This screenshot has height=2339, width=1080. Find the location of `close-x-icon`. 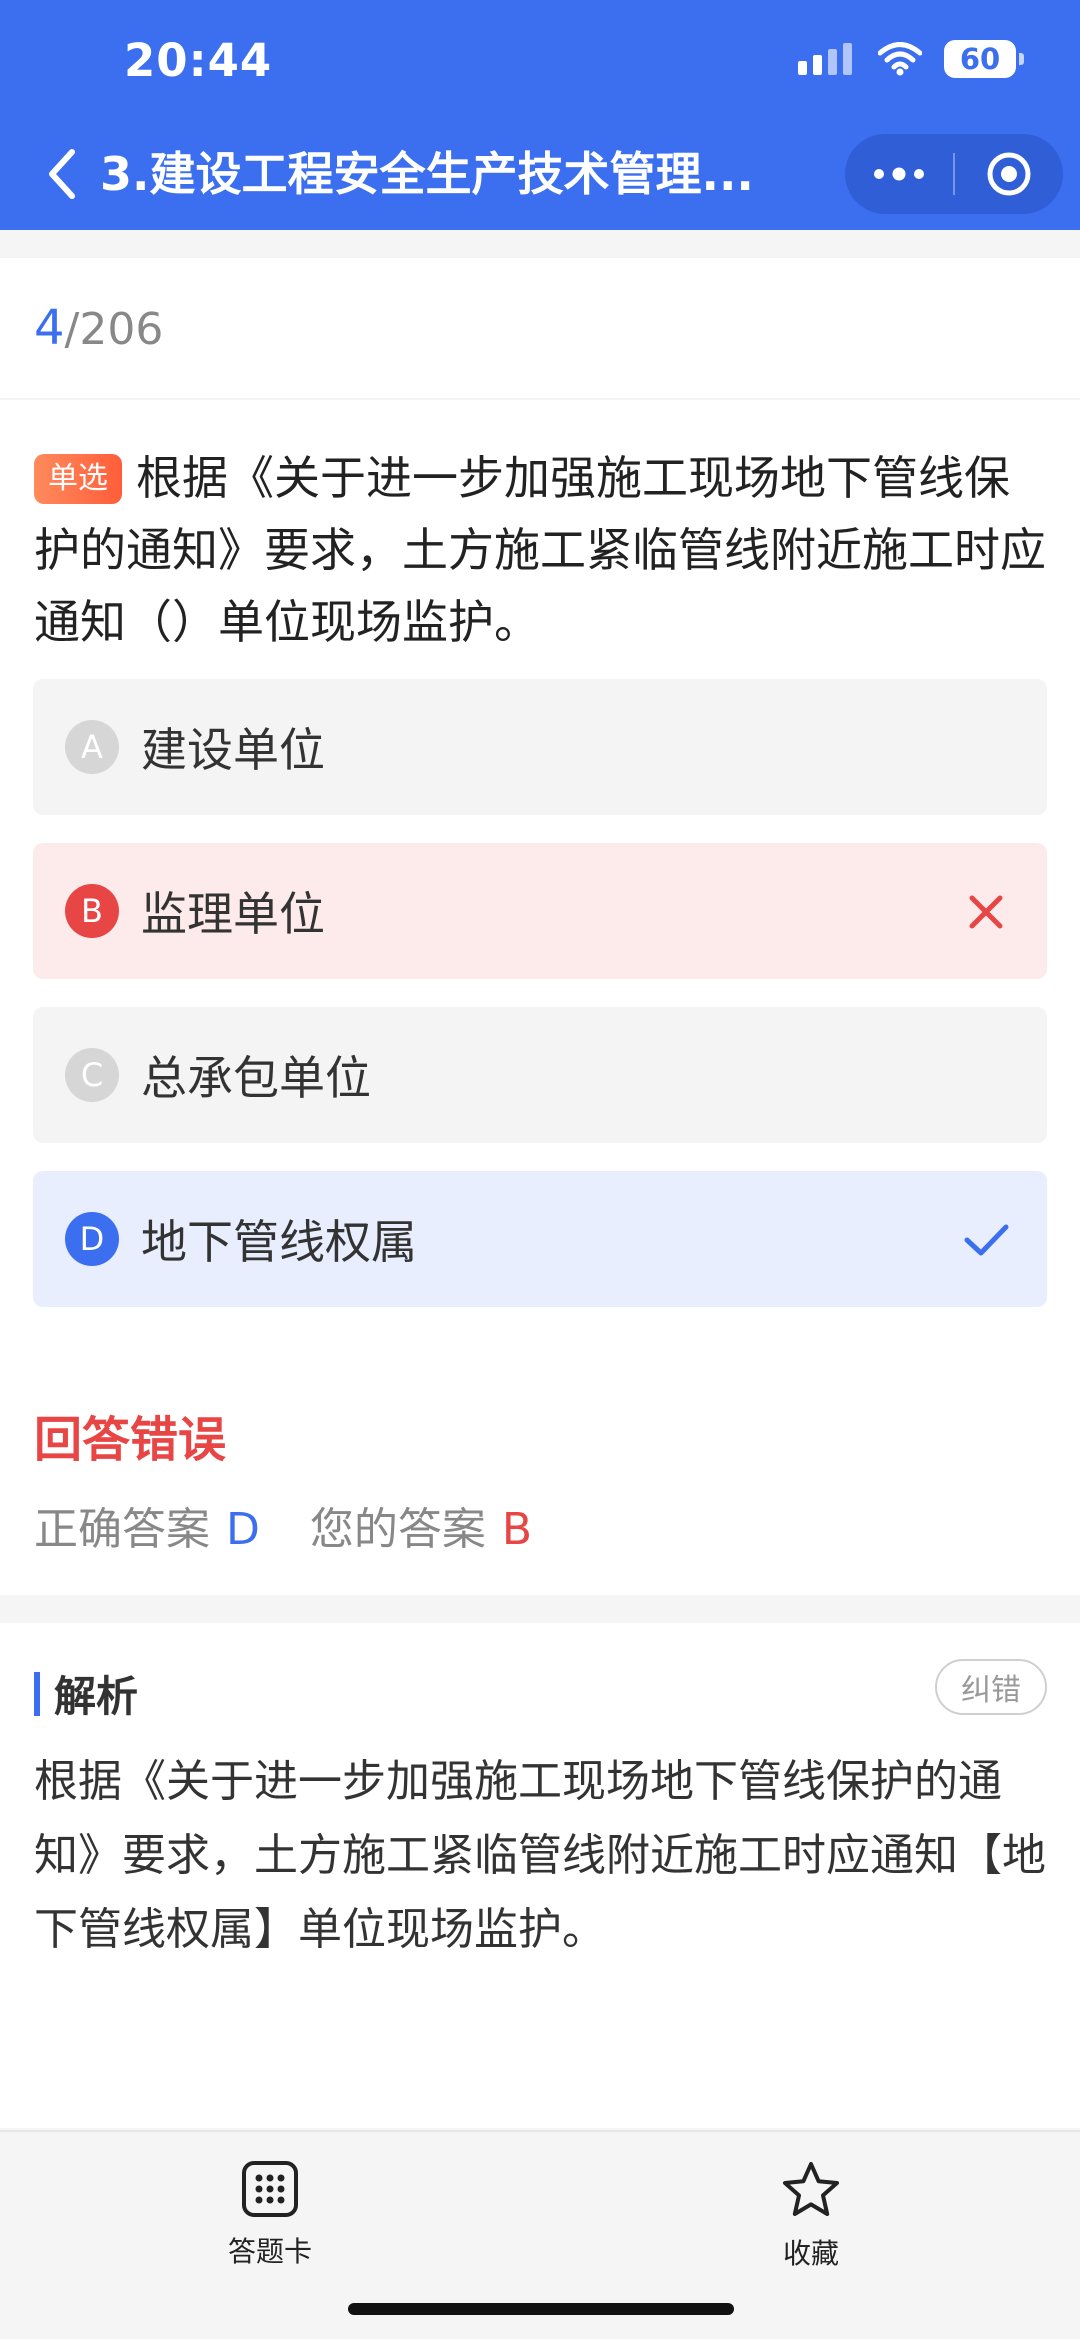

close-x-icon is located at coordinates (986, 912).